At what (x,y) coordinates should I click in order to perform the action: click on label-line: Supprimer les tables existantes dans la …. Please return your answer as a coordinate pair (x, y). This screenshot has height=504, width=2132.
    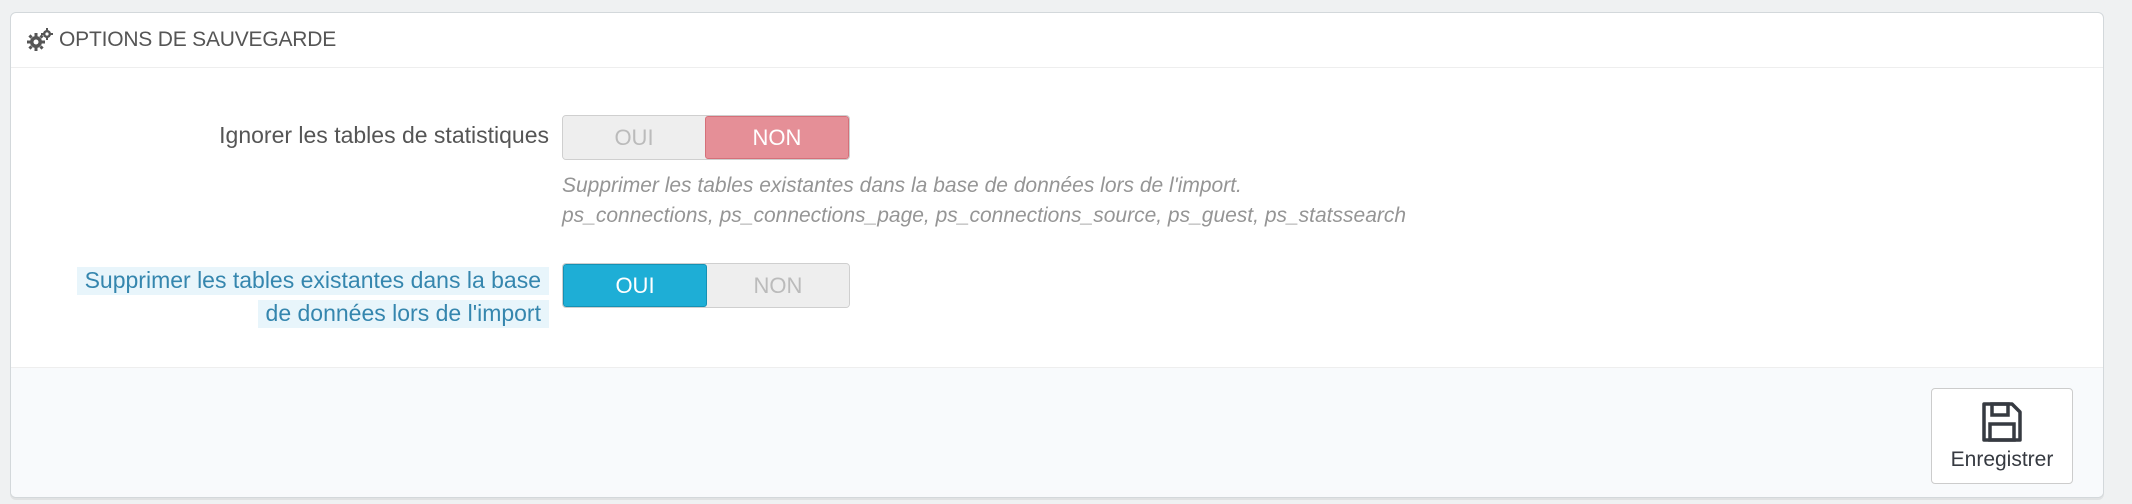
    Looking at the image, I should click on (312, 281).